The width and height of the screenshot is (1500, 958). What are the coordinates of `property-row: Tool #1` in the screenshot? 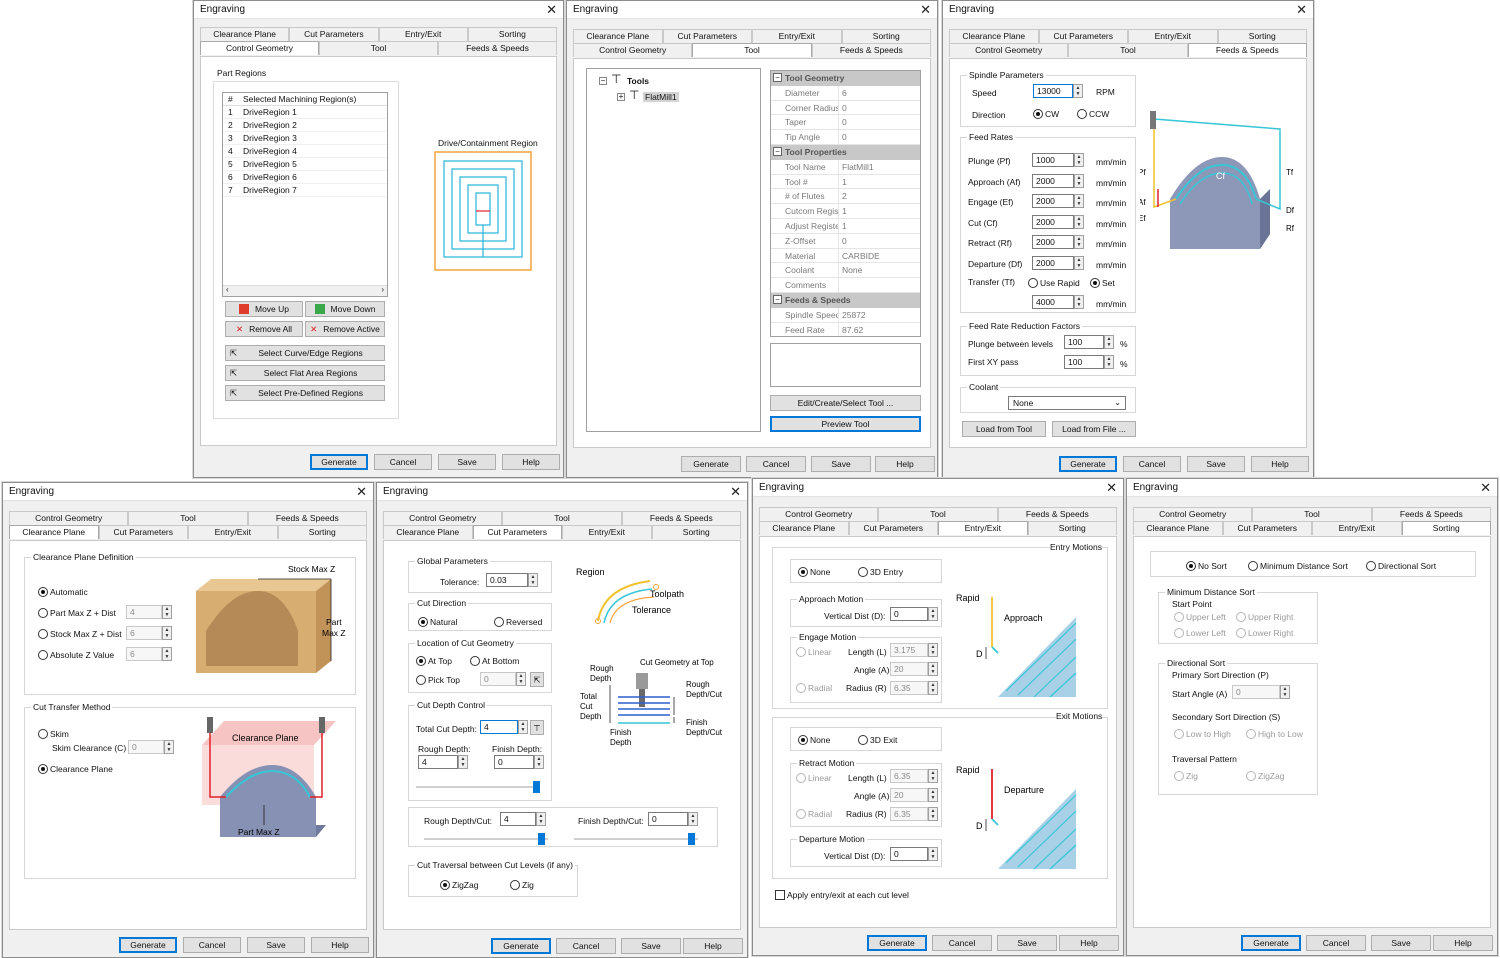 It's located at (845, 182).